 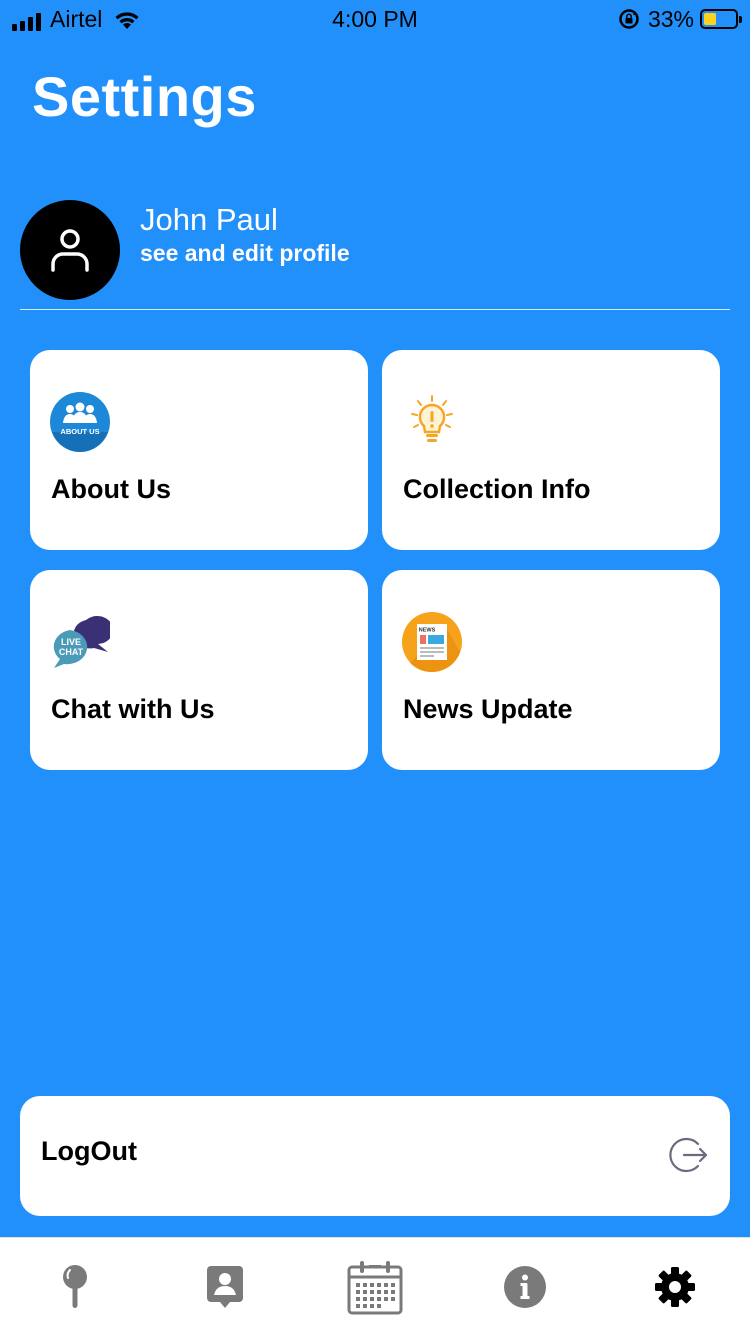 I want to click on live-chat-icon: LIVE CHAT, so click(x=81, y=642).